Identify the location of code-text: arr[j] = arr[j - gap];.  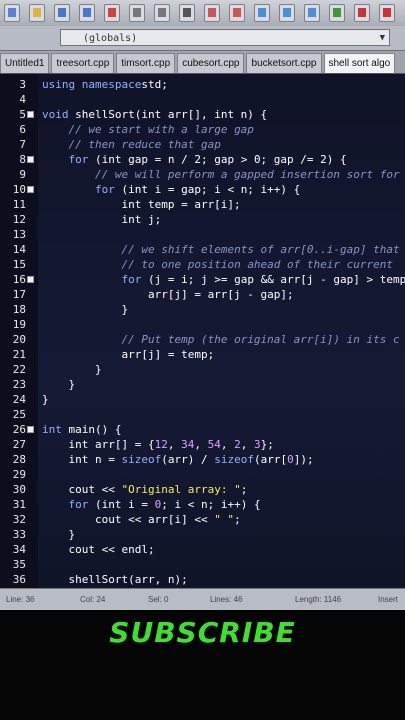
(168, 294).